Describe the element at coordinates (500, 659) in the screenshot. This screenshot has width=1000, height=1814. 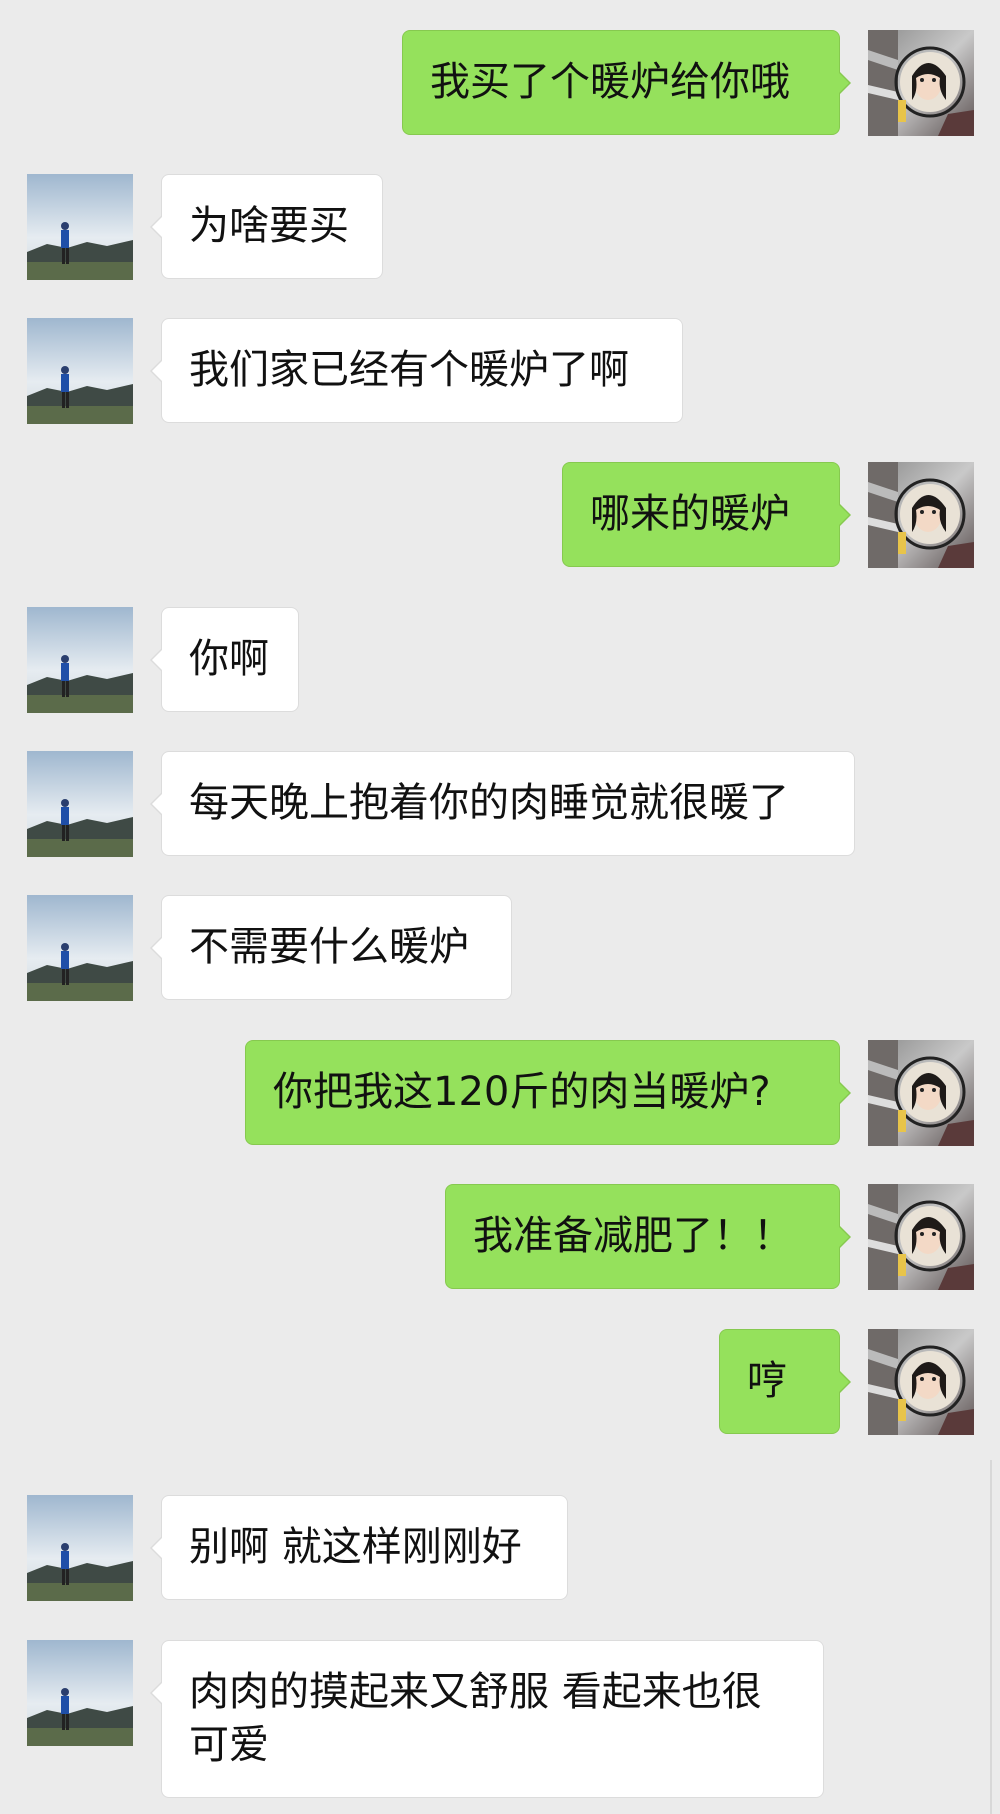
I see `received-message-row: 你啊` at that location.